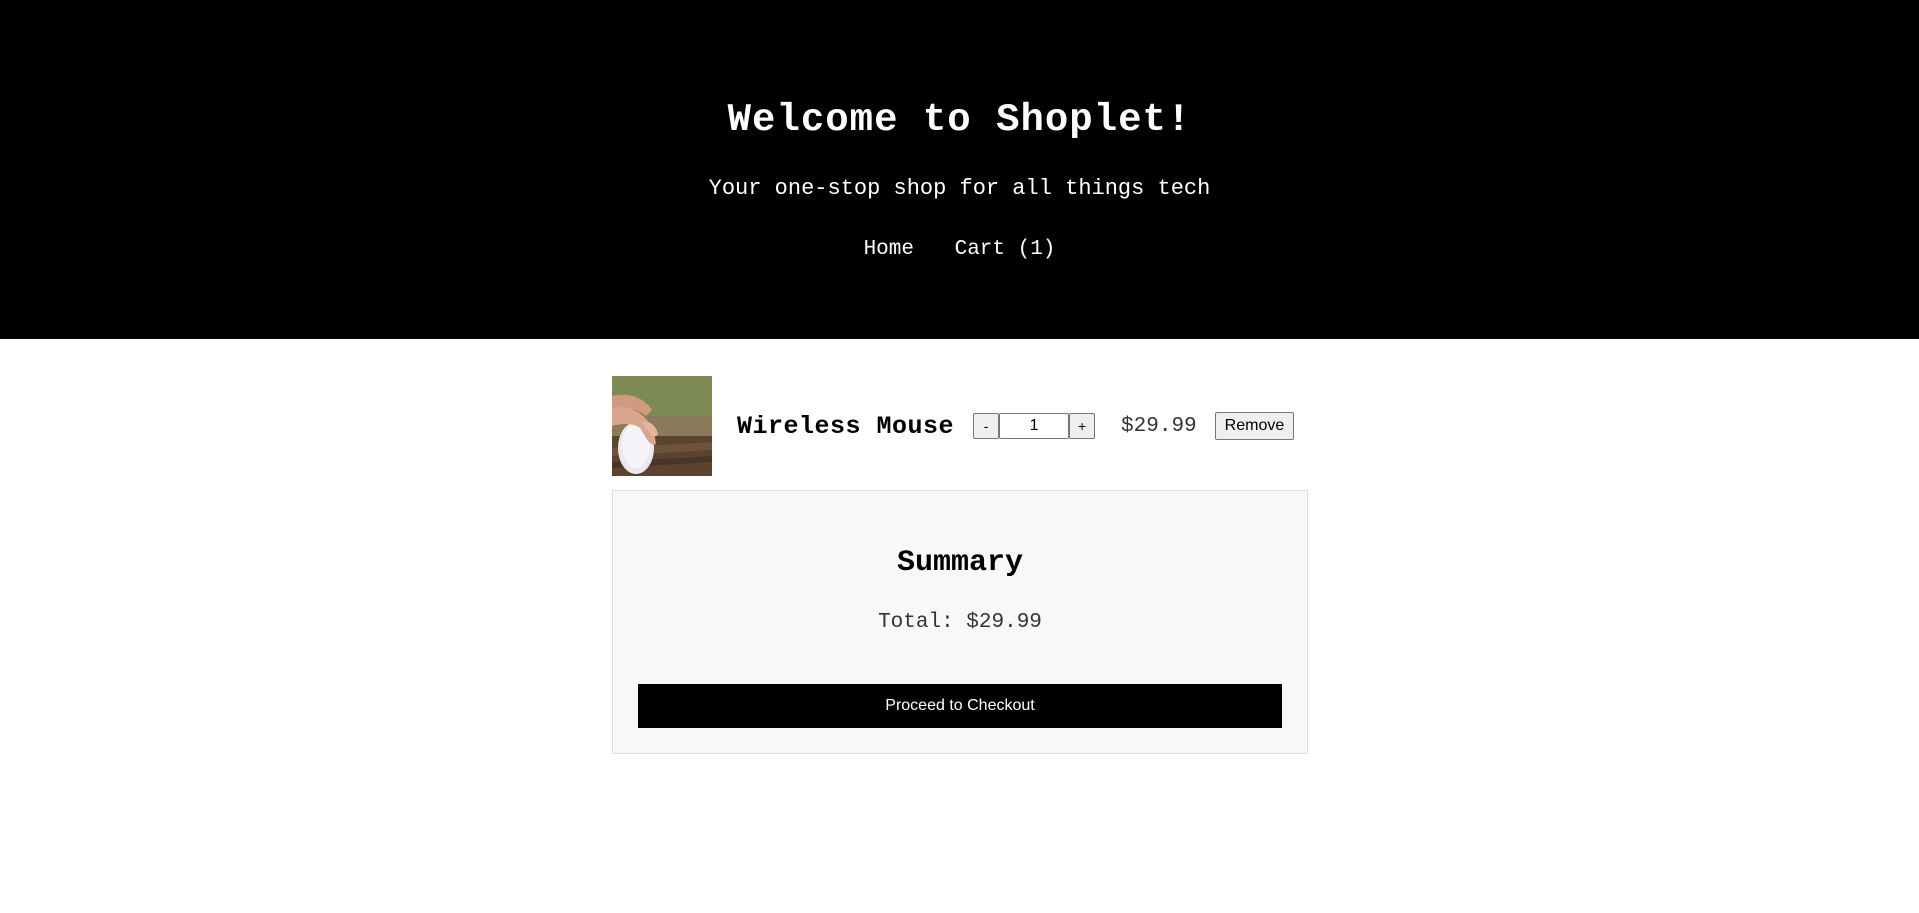 The height and width of the screenshot is (913, 1919). Describe the element at coordinates (846, 426) in the screenshot. I see `product-name: Wireless Mouse` at that location.